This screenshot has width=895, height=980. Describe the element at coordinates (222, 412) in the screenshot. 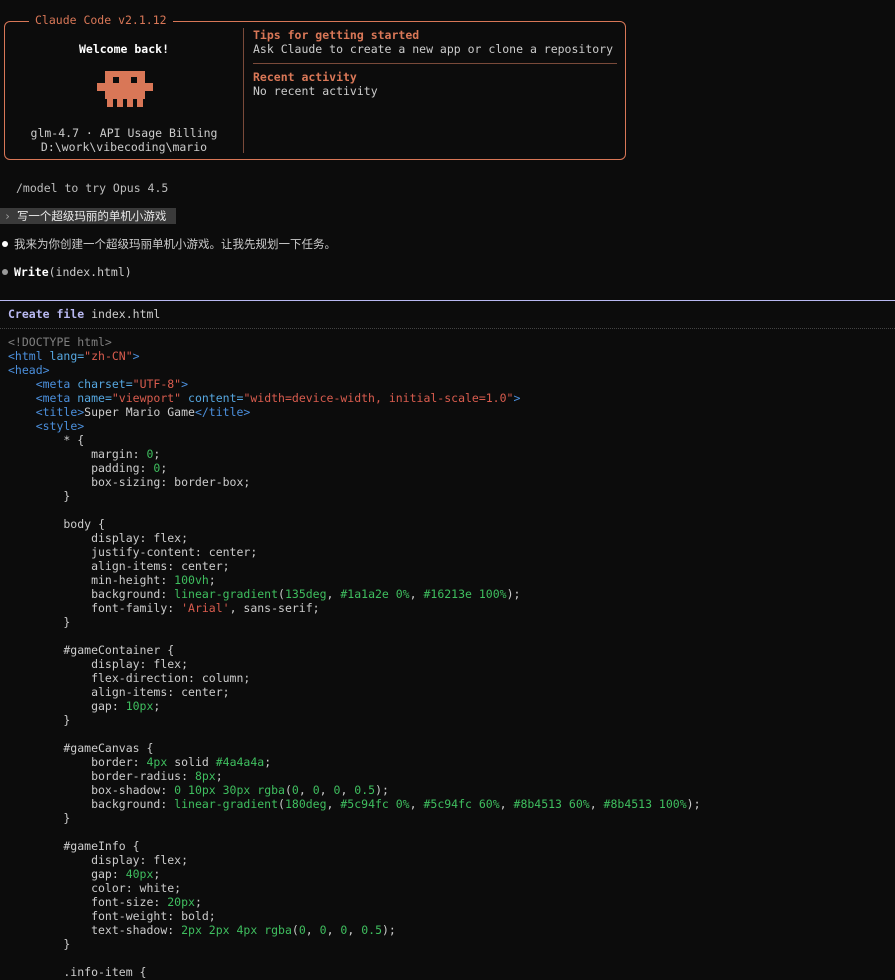

I see `code-token: </title>` at that location.